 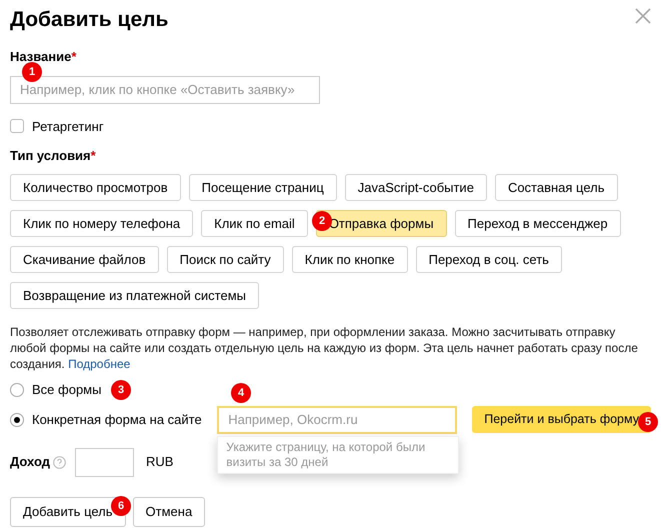 What do you see at coordinates (121, 506) in the screenshot?
I see `annotation-marker: 6` at bounding box center [121, 506].